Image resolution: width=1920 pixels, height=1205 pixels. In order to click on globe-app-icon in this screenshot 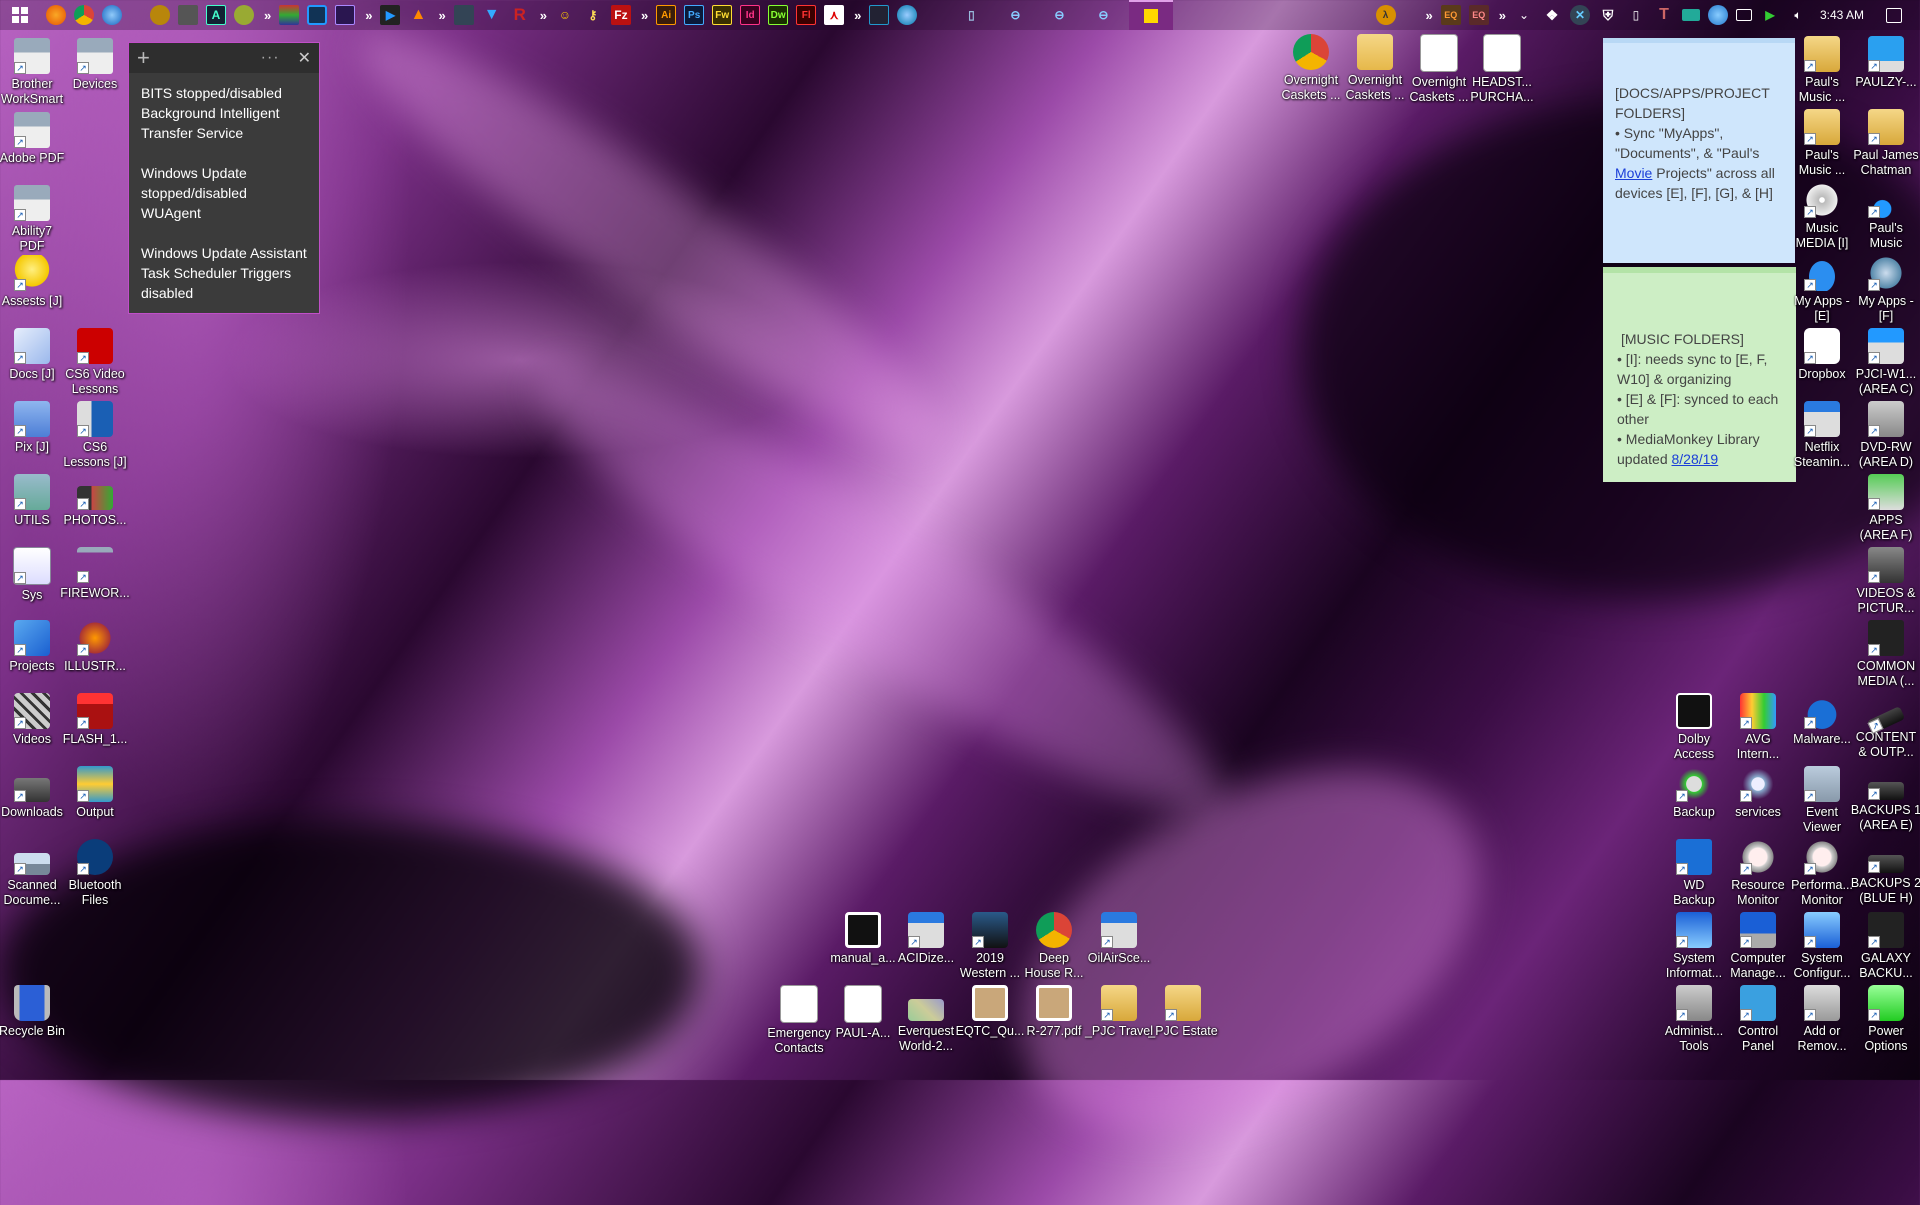, I will do `click(907, 15)`.